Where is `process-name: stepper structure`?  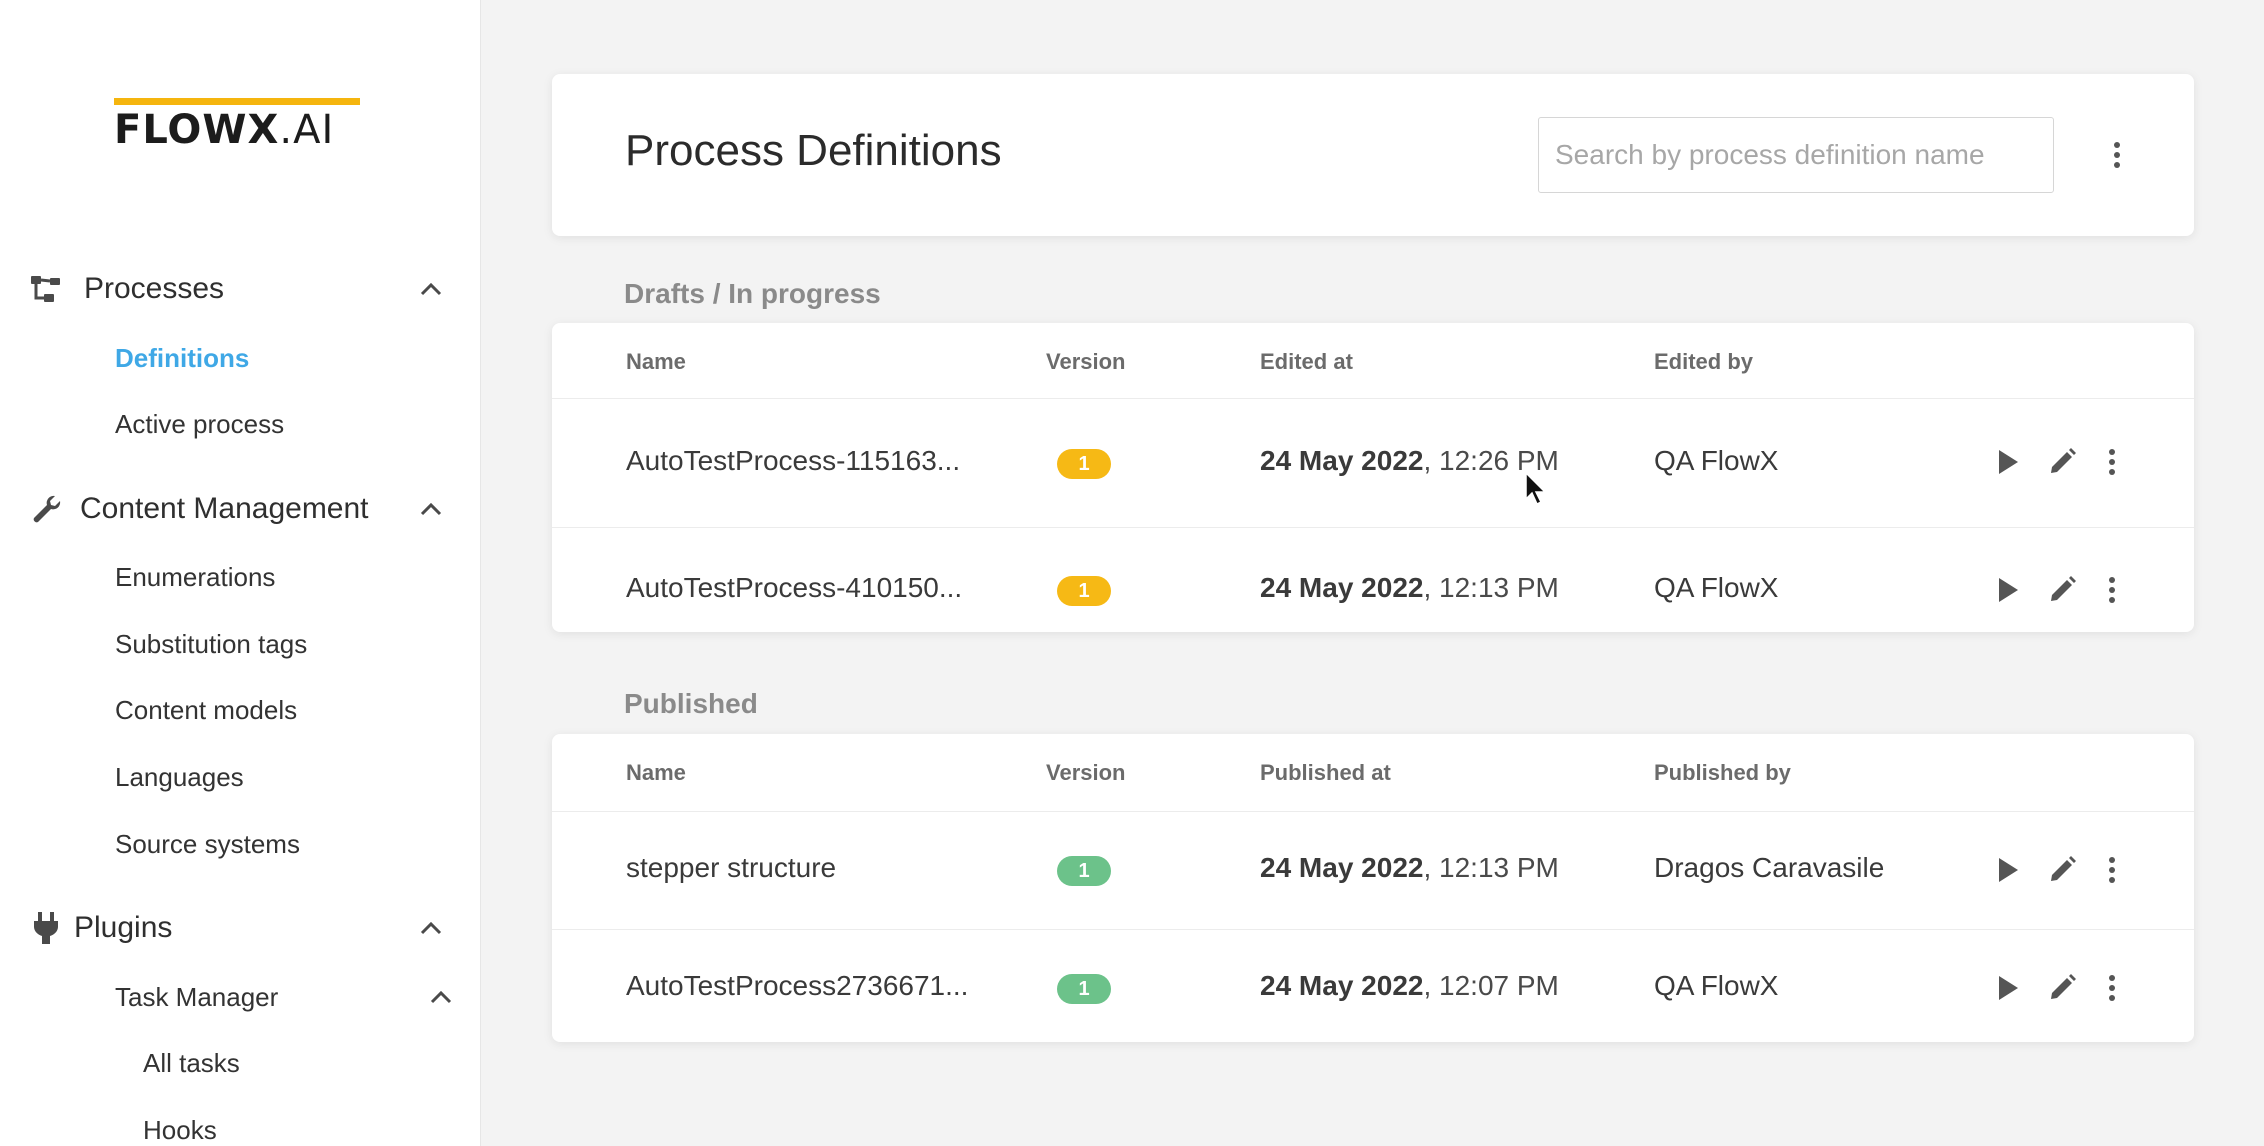
process-name: stepper structure is located at coordinates (731, 868).